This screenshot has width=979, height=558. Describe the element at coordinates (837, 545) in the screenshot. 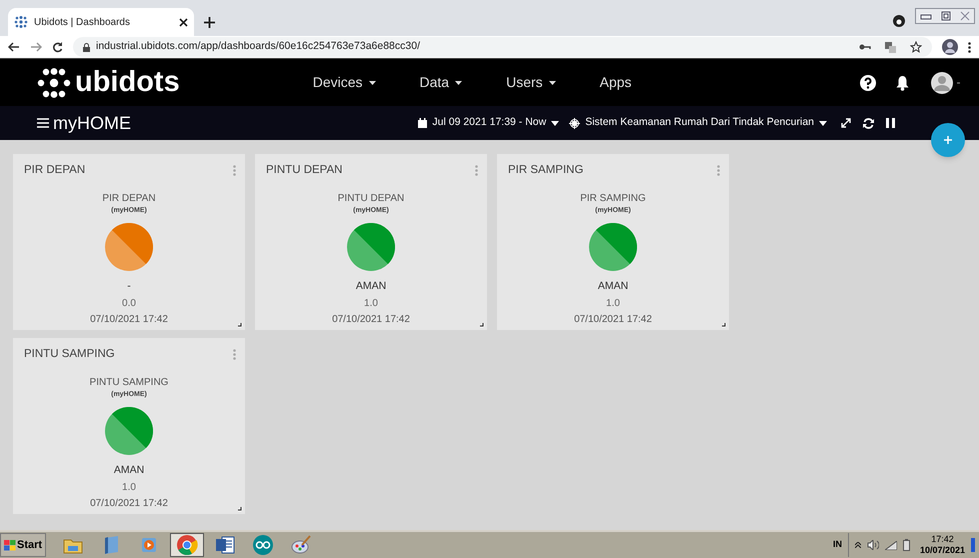

I see `language-indicator: IN` at that location.